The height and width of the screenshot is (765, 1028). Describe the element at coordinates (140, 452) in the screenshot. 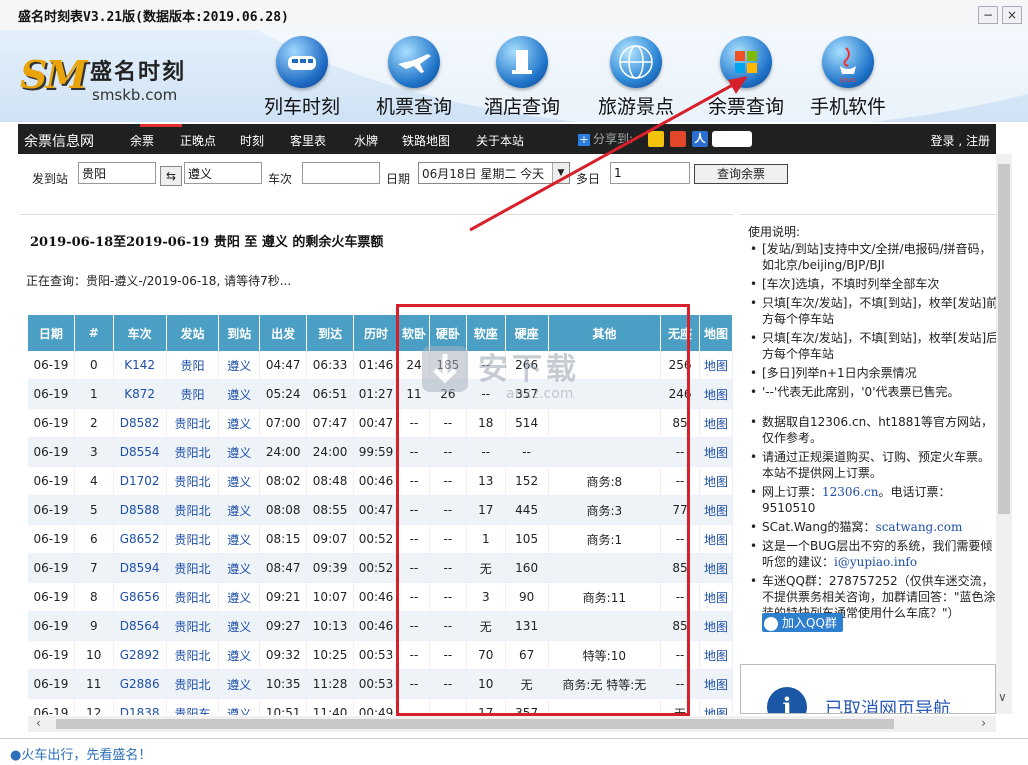

I see `train-number-link: D8554` at that location.